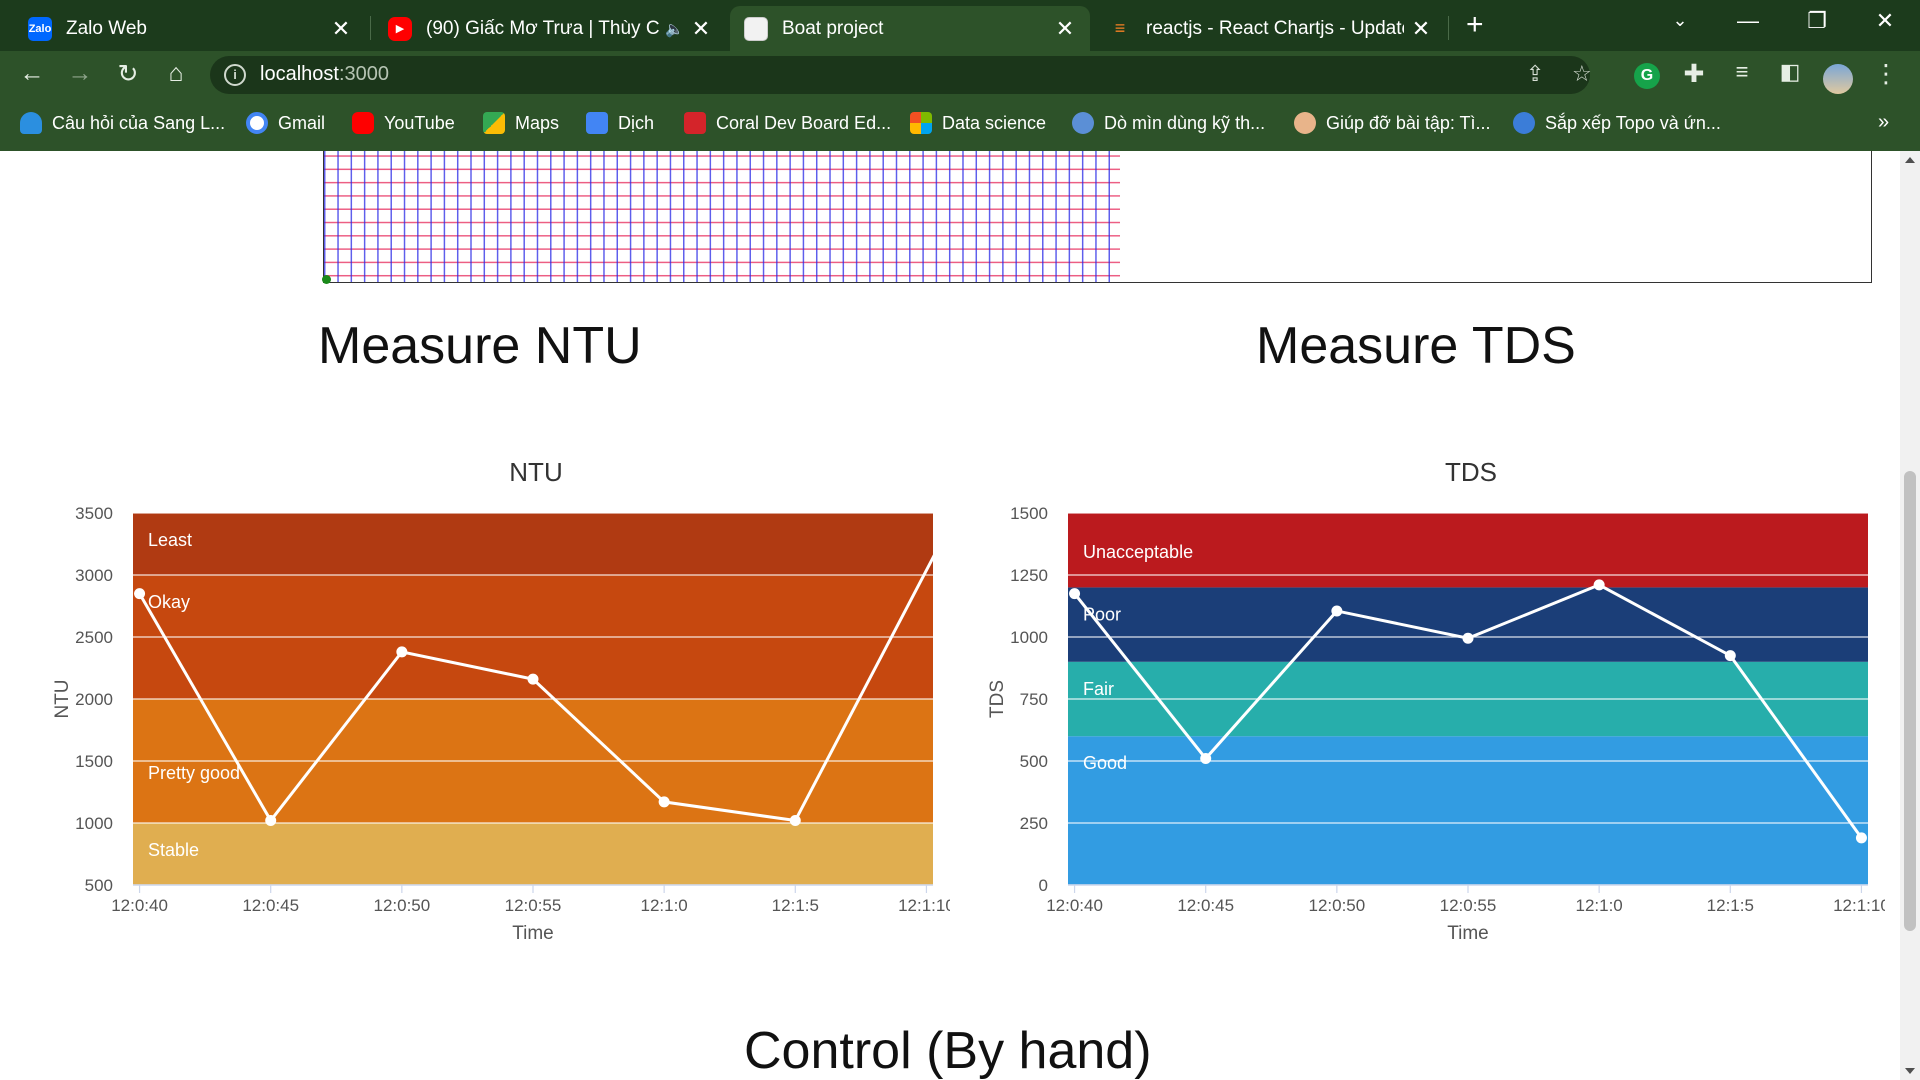  Describe the element at coordinates (1083, 123) in the screenshot. I see `globe-icon` at that location.